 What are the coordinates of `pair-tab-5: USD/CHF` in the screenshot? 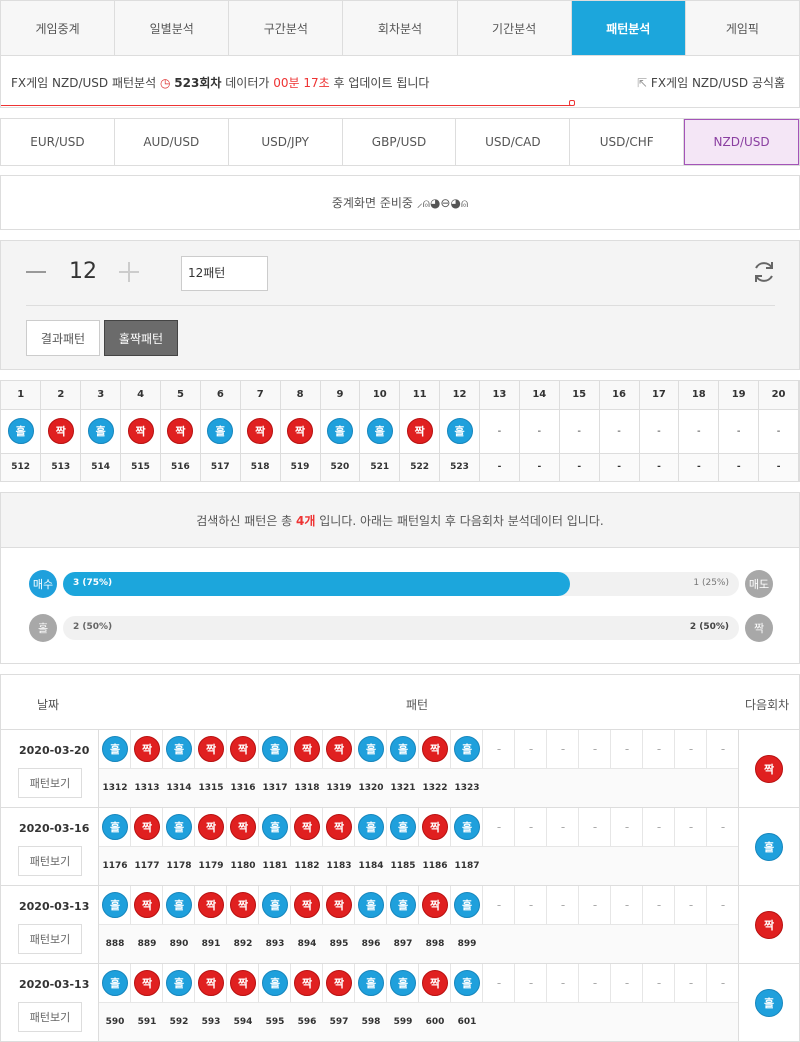 It's located at (627, 142).